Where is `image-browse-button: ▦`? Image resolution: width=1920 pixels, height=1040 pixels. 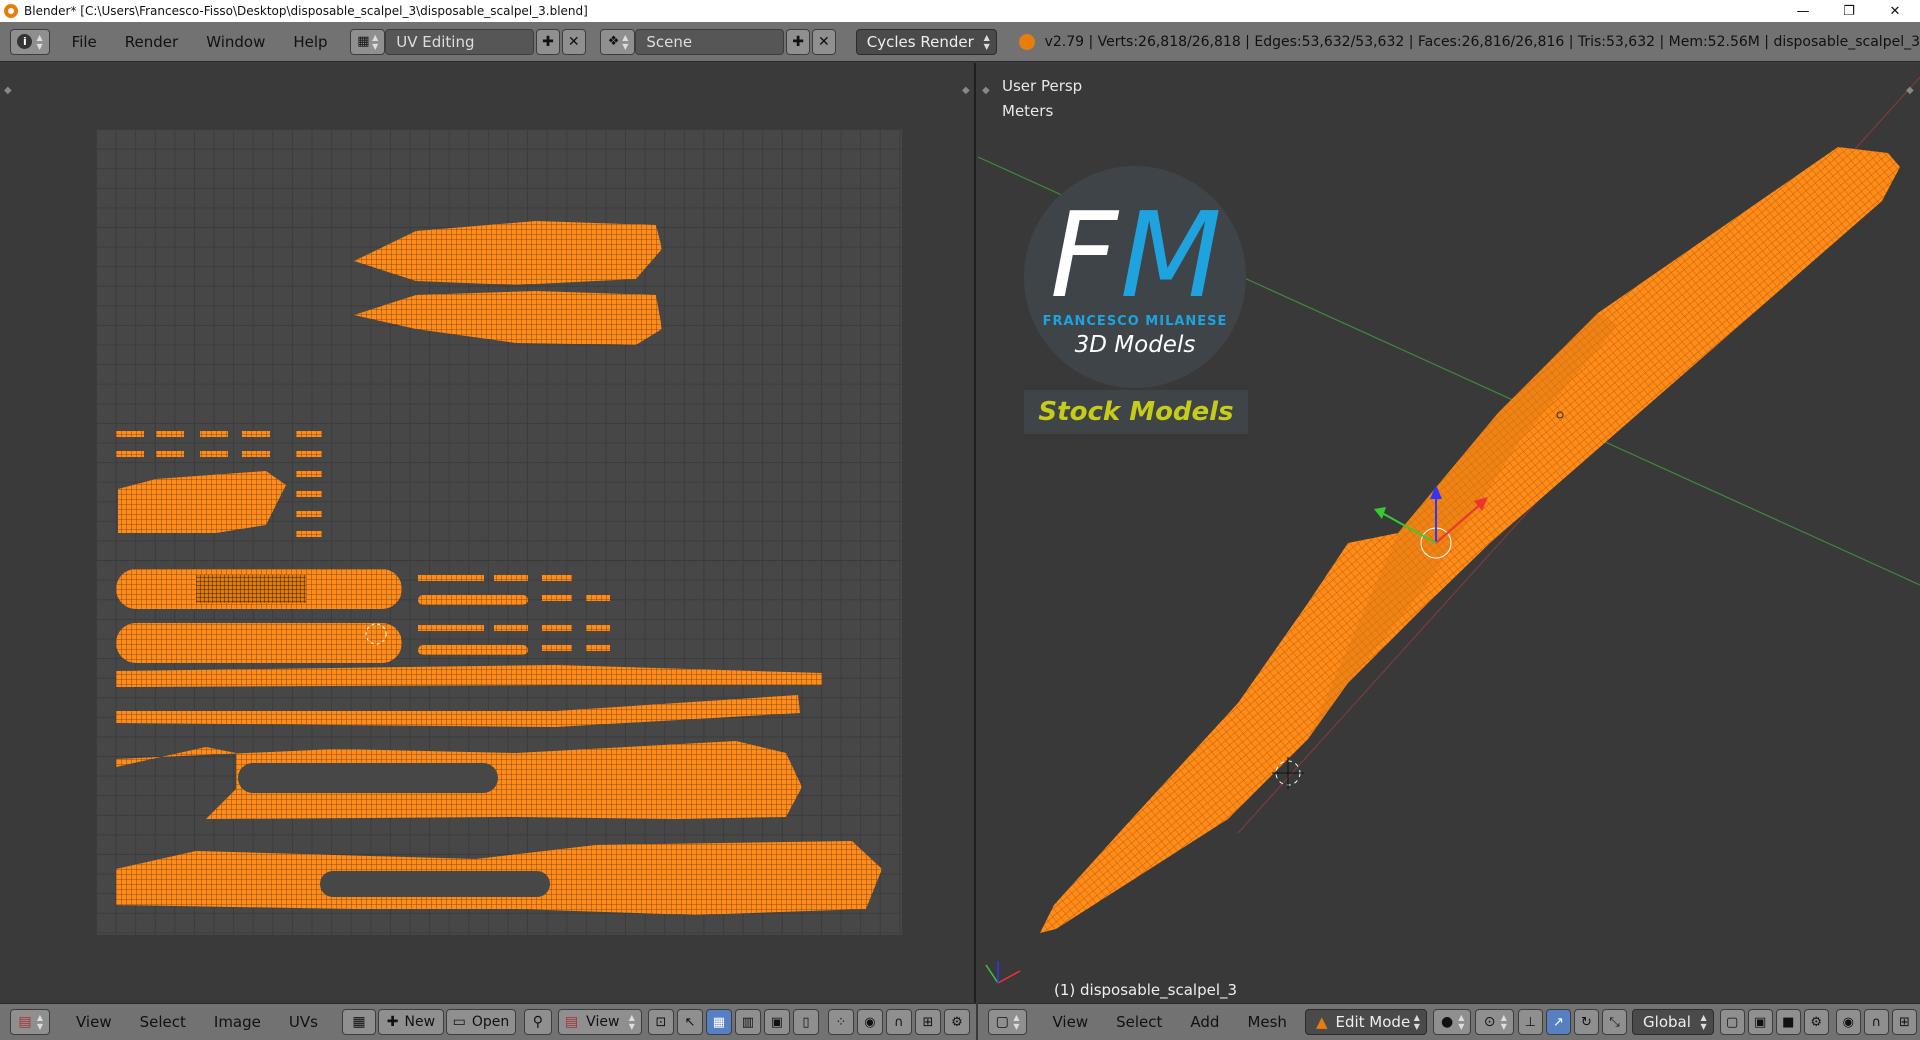 image-browse-button: ▦ is located at coordinates (358, 1022).